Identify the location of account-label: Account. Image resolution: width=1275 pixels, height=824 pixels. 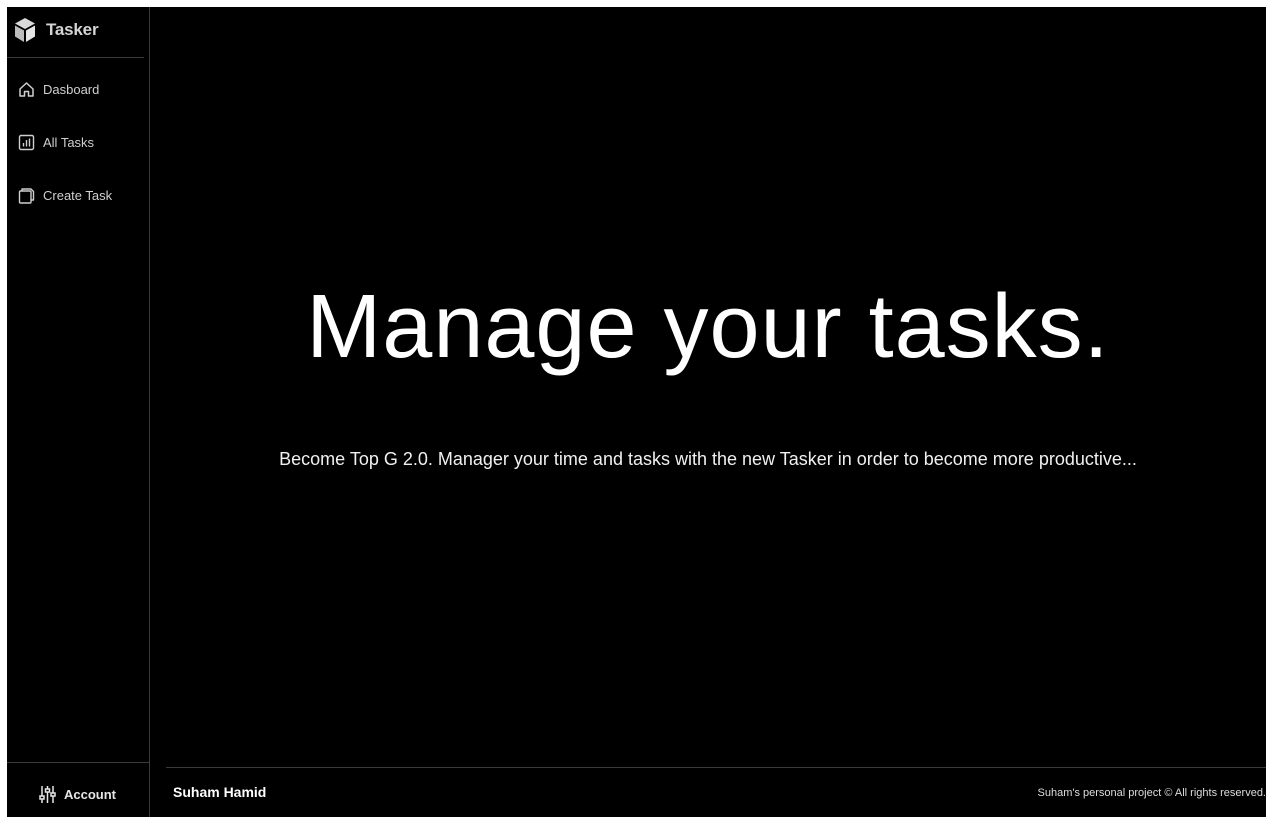
(90, 794).